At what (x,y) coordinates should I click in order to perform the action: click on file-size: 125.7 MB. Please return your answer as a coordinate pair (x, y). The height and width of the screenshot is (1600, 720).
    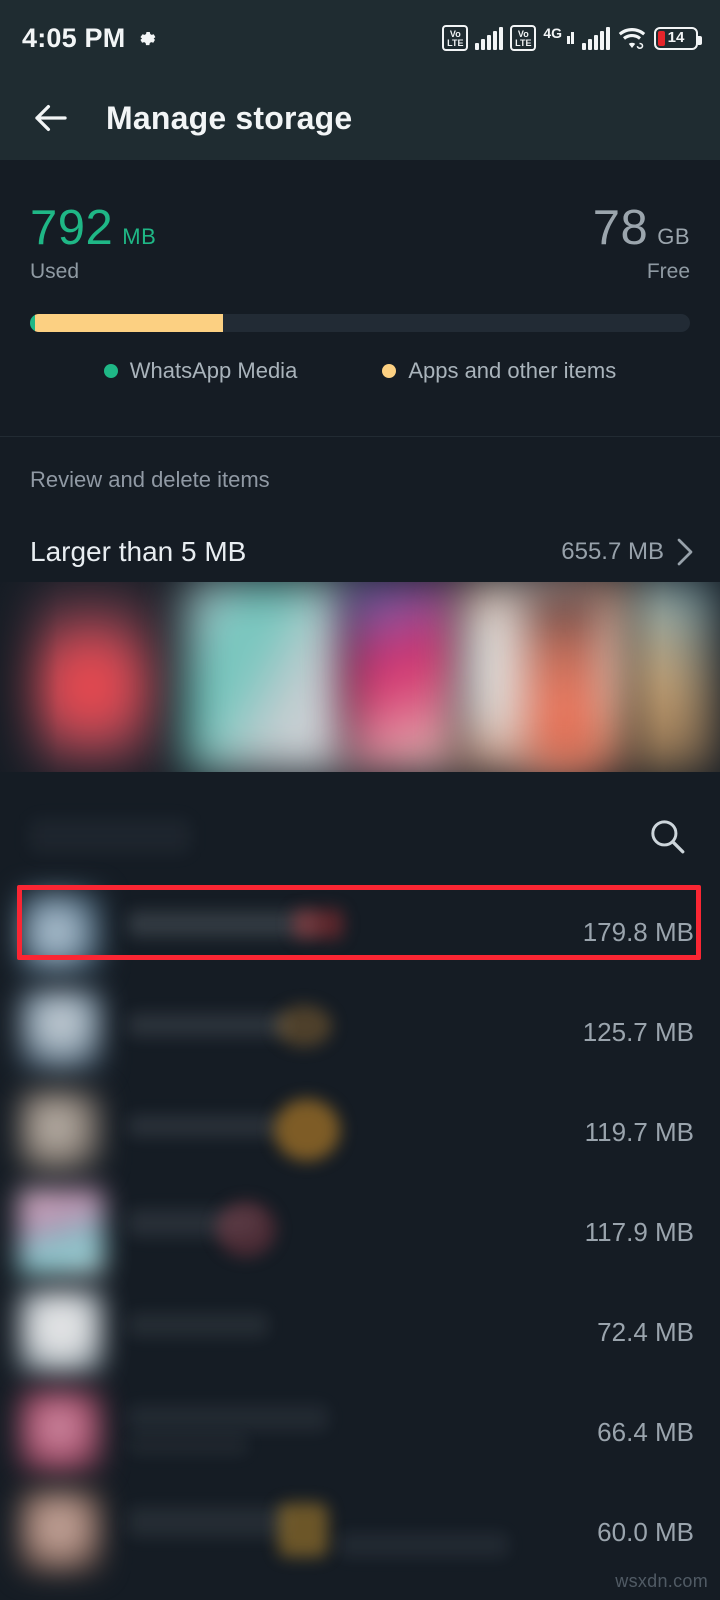
    Looking at the image, I should click on (638, 1031).